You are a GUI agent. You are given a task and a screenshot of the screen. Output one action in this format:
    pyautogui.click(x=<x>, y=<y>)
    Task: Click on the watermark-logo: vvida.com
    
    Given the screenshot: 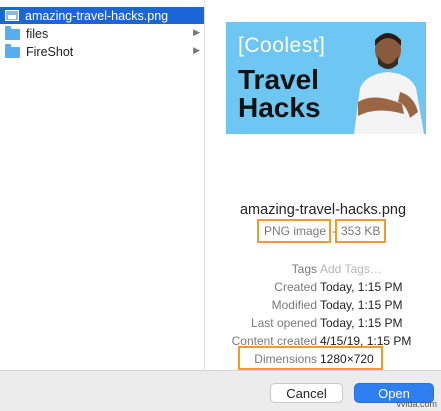 What is the action you would take?
    pyautogui.click(x=416, y=404)
    